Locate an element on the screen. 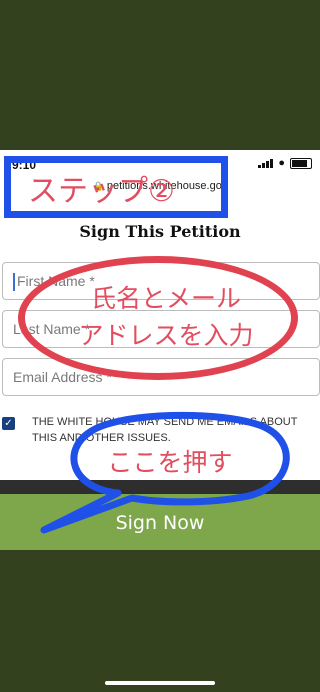 Image resolution: width=320 pixels, height=692 pixels. name-email-annotation-line2: アドレスを入力 is located at coordinates (166, 335).